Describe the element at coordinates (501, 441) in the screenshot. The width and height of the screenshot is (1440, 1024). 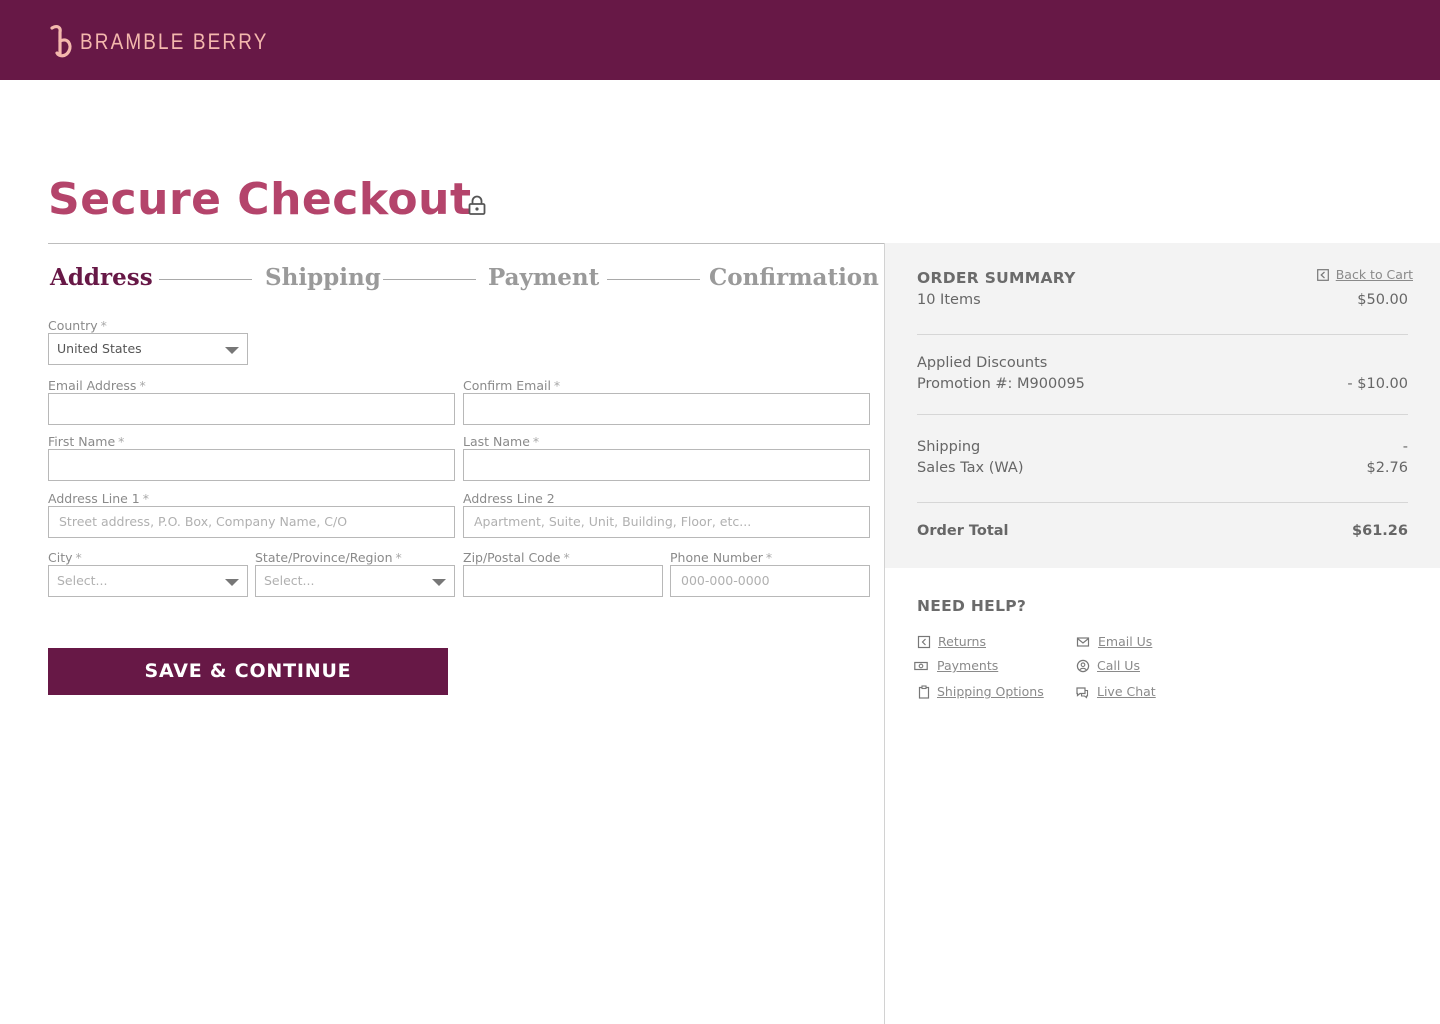
I see `last-name-label: Last Name *` at that location.